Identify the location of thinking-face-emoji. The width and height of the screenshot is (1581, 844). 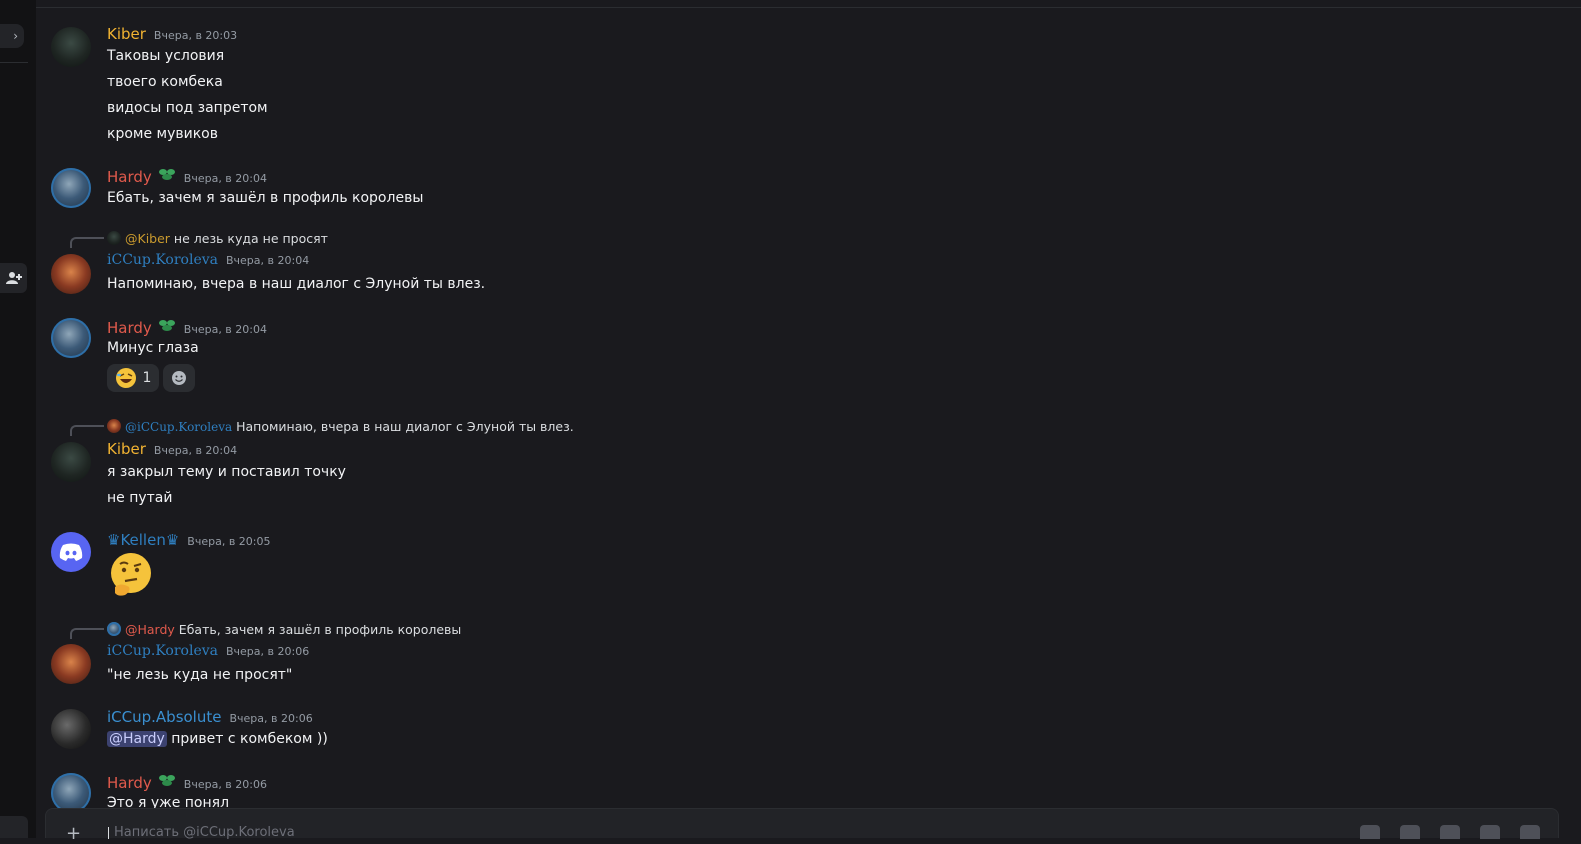
(131, 574).